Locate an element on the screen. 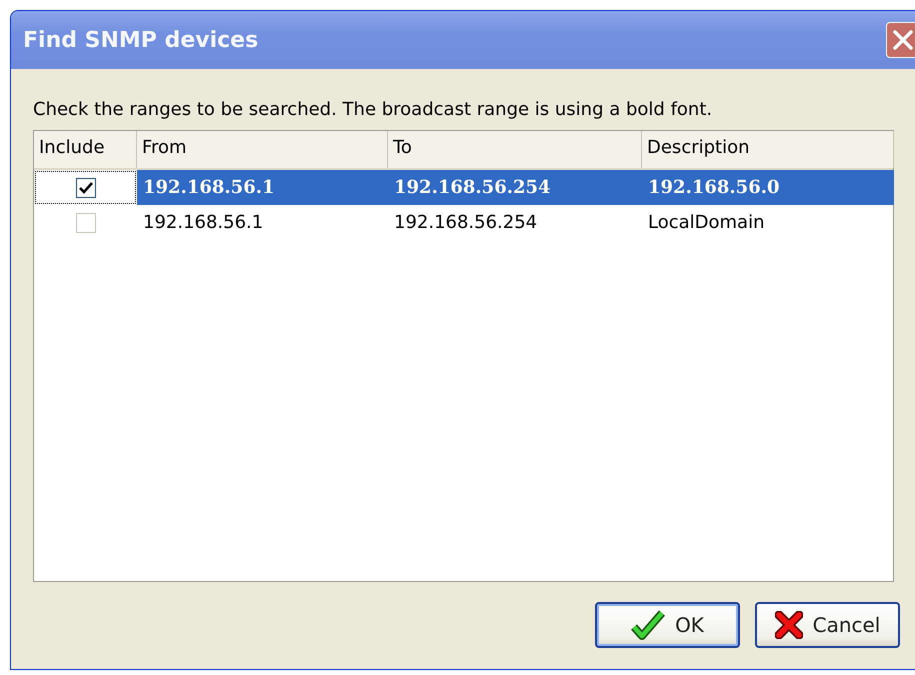  table-cell: 192.168.56.0 is located at coordinates (768, 187).